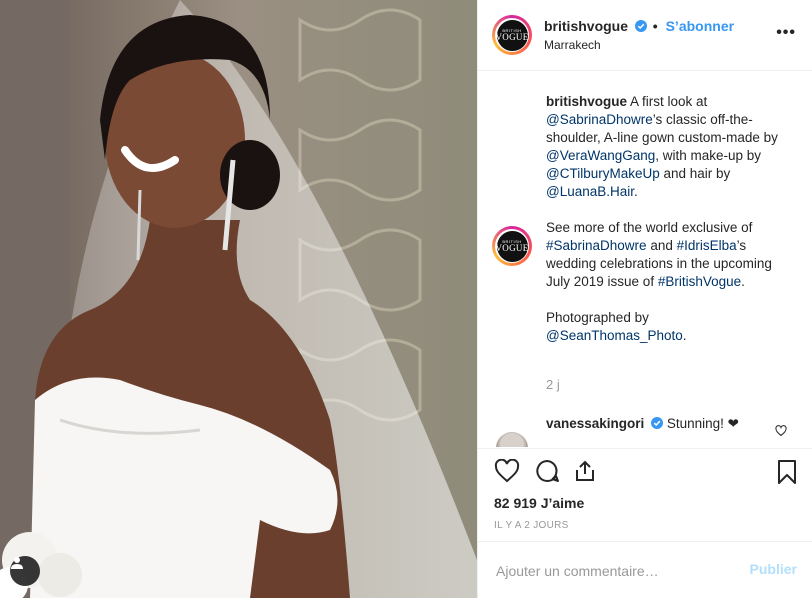 The image size is (812, 598). I want to click on hashtag-link: #IdrisElba, so click(707, 245).